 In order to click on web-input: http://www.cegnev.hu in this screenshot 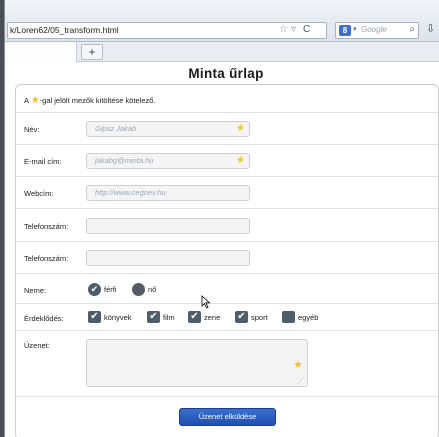, I will do `click(168, 193)`.